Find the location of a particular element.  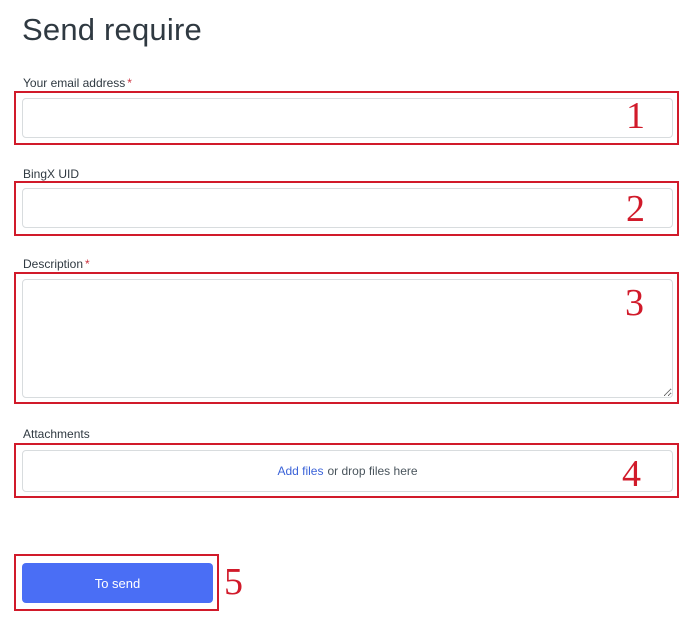

bingx-uid-field is located at coordinates (347, 208).